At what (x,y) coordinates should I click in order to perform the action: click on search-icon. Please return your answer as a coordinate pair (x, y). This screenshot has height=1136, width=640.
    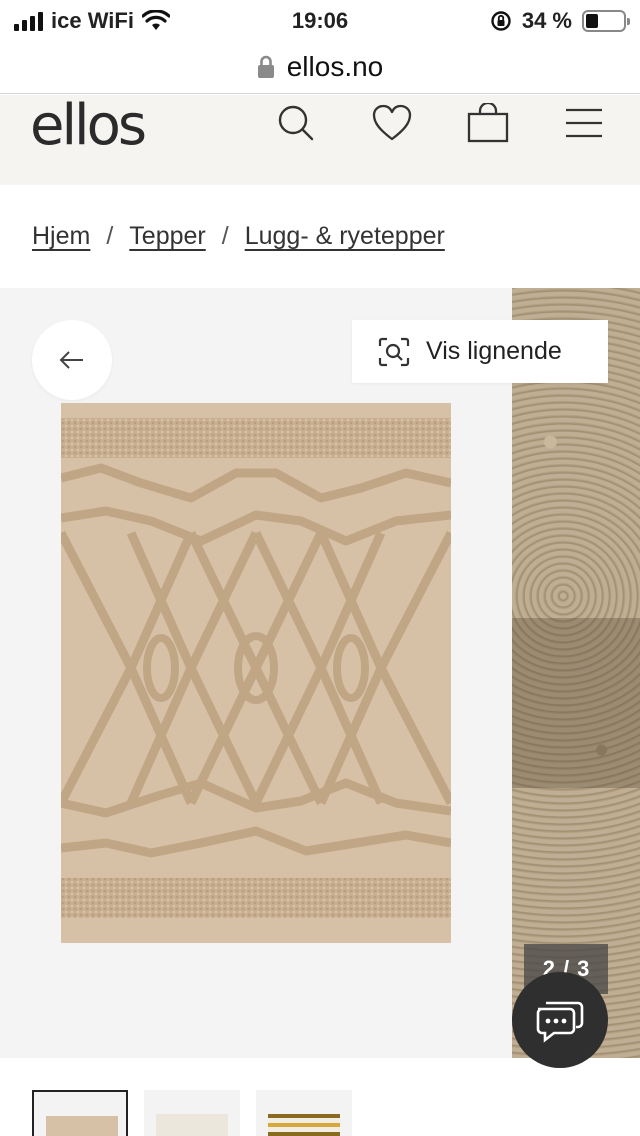
    Looking at the image, I should click on (296, 123).